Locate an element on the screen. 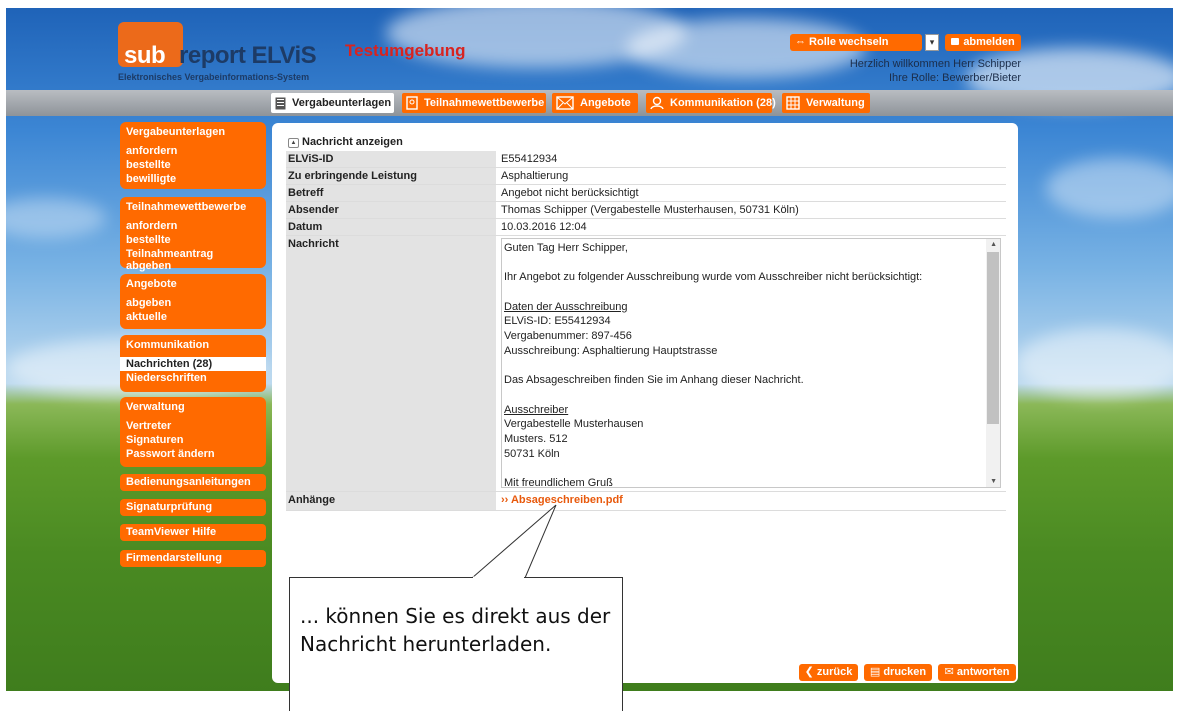 This screenshot has width=1179, height=711. sidebar-item-signaturen: Signaturen is located at coordinates (193, 440).